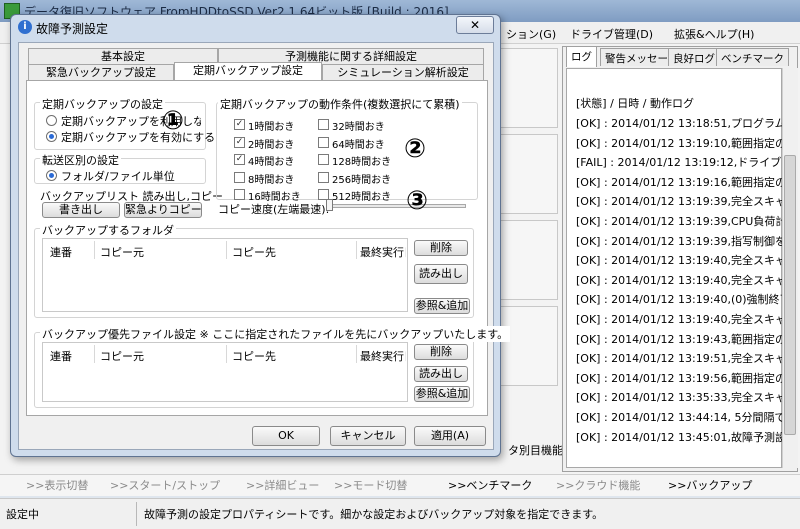  I want to click on toolbar-backup: >>バックアップ, so click(710, 485).